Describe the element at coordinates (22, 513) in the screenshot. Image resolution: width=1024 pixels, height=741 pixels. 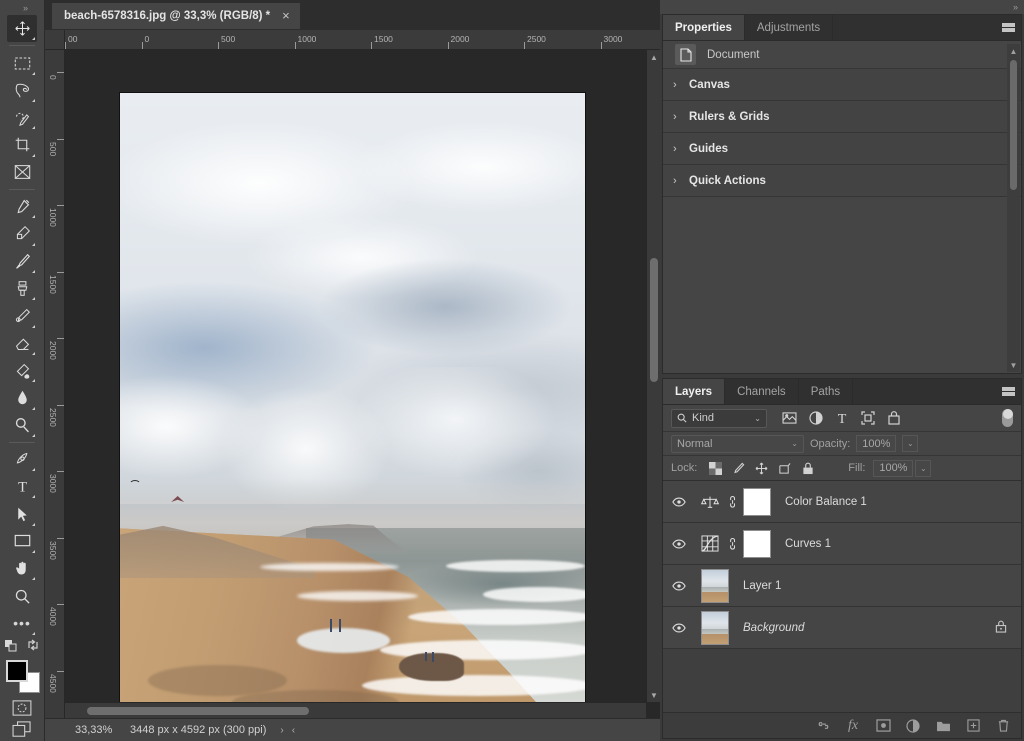
I see `tool-path-selection-tool` at that location.